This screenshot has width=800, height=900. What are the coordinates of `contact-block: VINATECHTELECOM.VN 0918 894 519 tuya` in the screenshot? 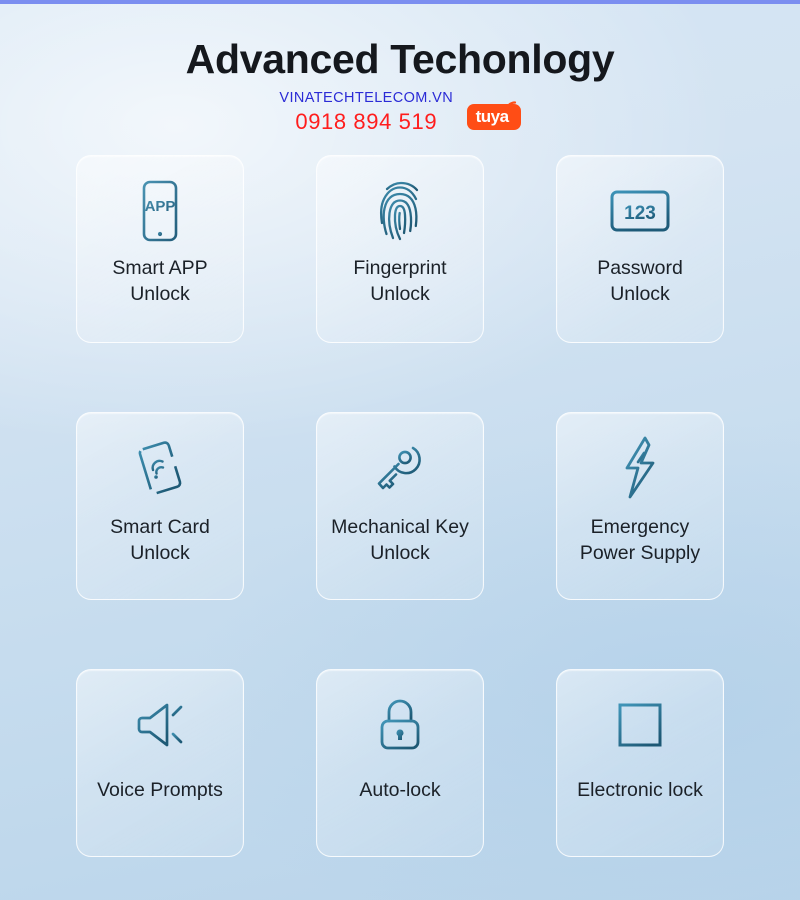 It's located at (400, 112).